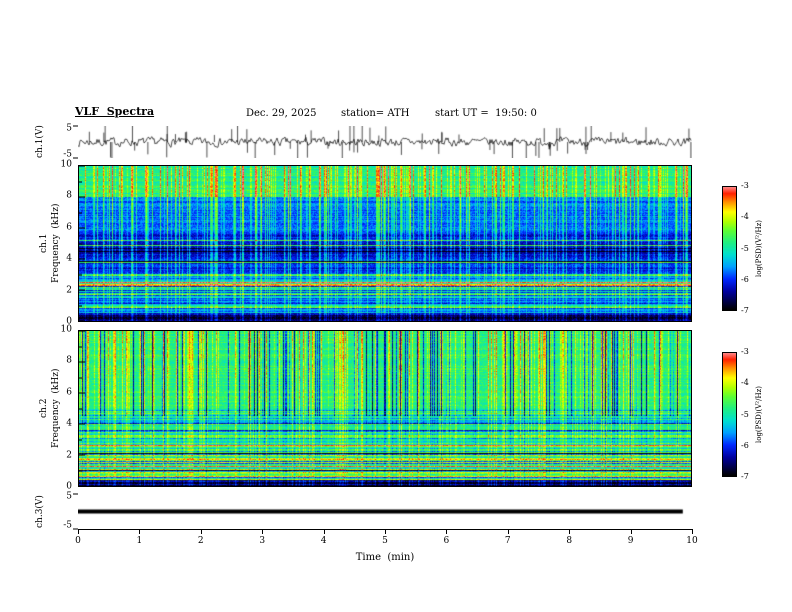 This screenshot has height=612, width=792. Describe the element at coordinates (65, 141) in the screenshot. I see `ch1-volt-tick-labels: 5 -5` at that location.